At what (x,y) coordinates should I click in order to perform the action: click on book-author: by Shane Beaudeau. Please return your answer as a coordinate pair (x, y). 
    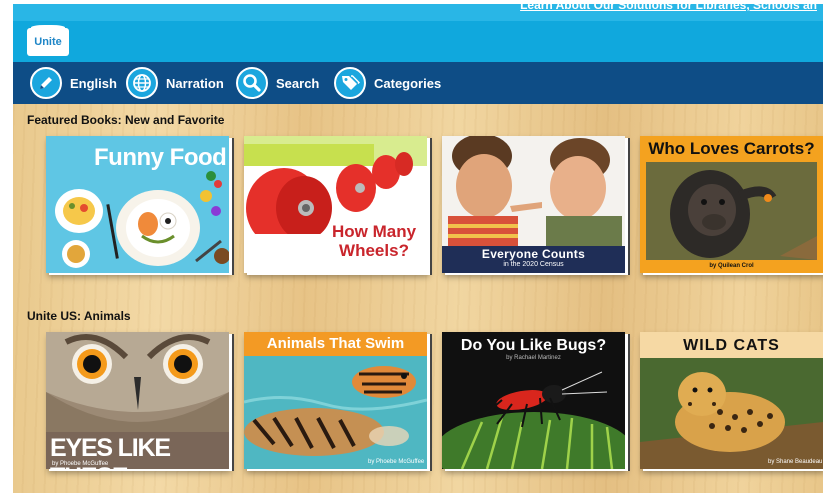
    Looking at the image, I should click on (795, 462).